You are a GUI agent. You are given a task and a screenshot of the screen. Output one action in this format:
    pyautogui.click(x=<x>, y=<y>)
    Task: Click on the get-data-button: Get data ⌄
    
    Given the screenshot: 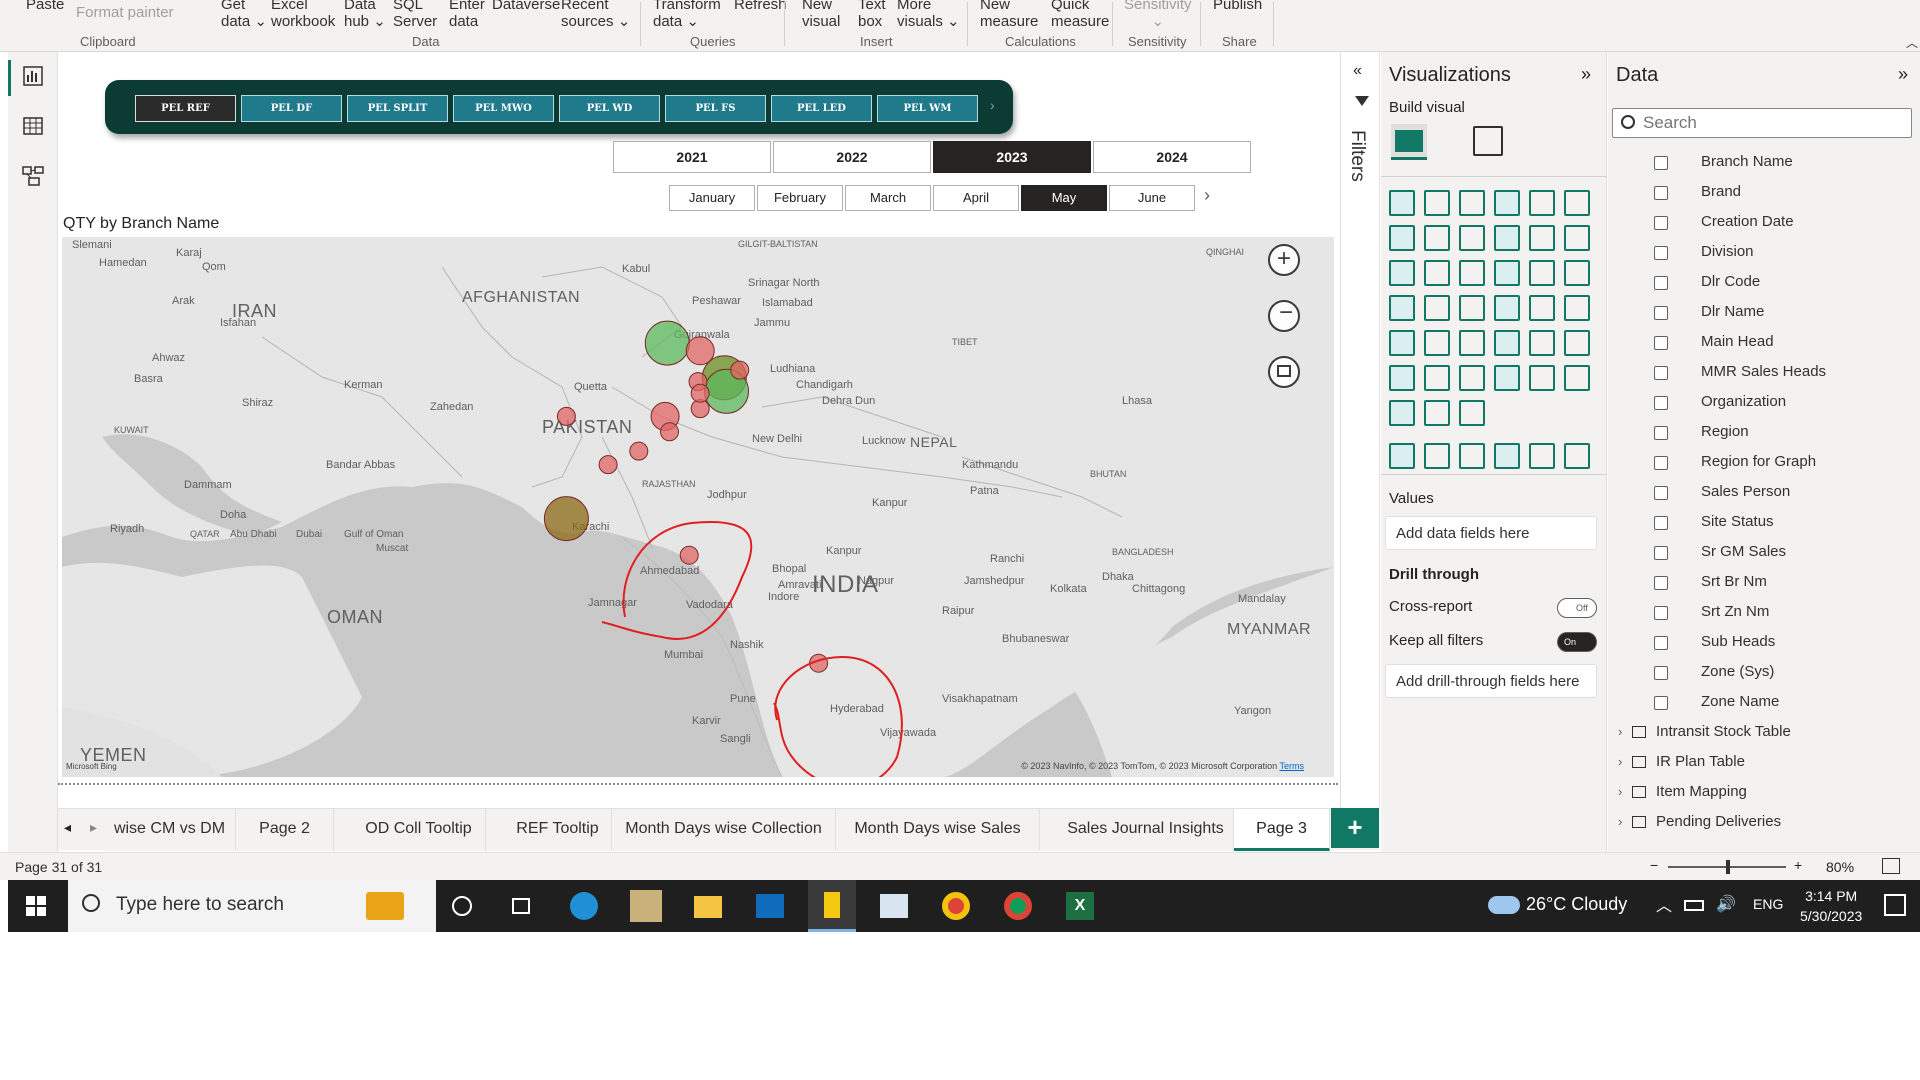 What is the action you would take?
    pyautogui.click(x=244, y=15)
    